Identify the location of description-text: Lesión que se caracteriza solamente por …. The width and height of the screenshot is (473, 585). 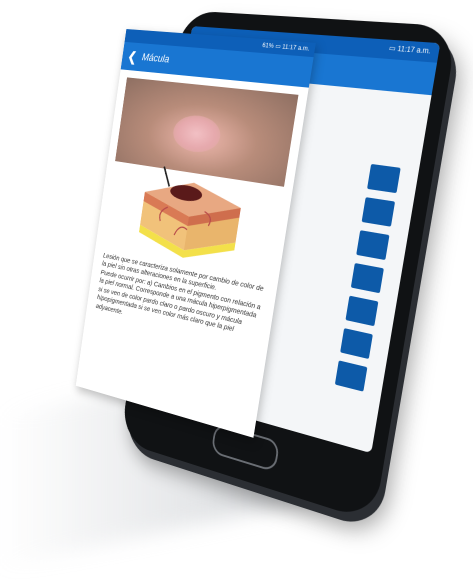
(180, 292).